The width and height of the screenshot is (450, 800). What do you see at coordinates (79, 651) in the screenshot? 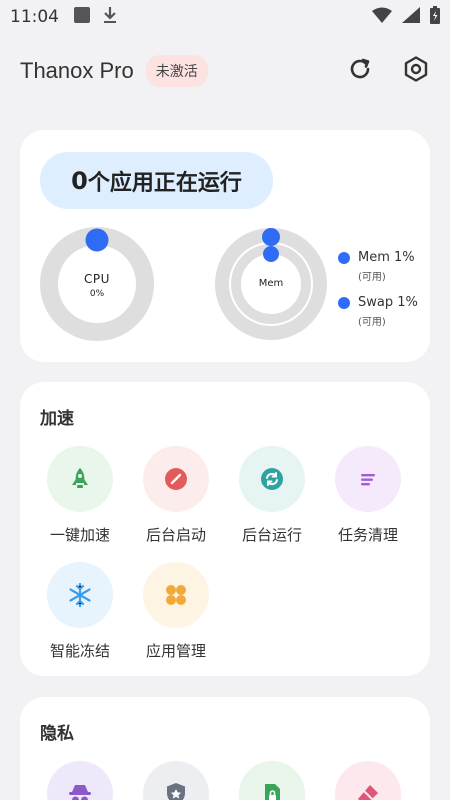
I see `tile-label: 智能冻结` at bounding box center [79, 651].